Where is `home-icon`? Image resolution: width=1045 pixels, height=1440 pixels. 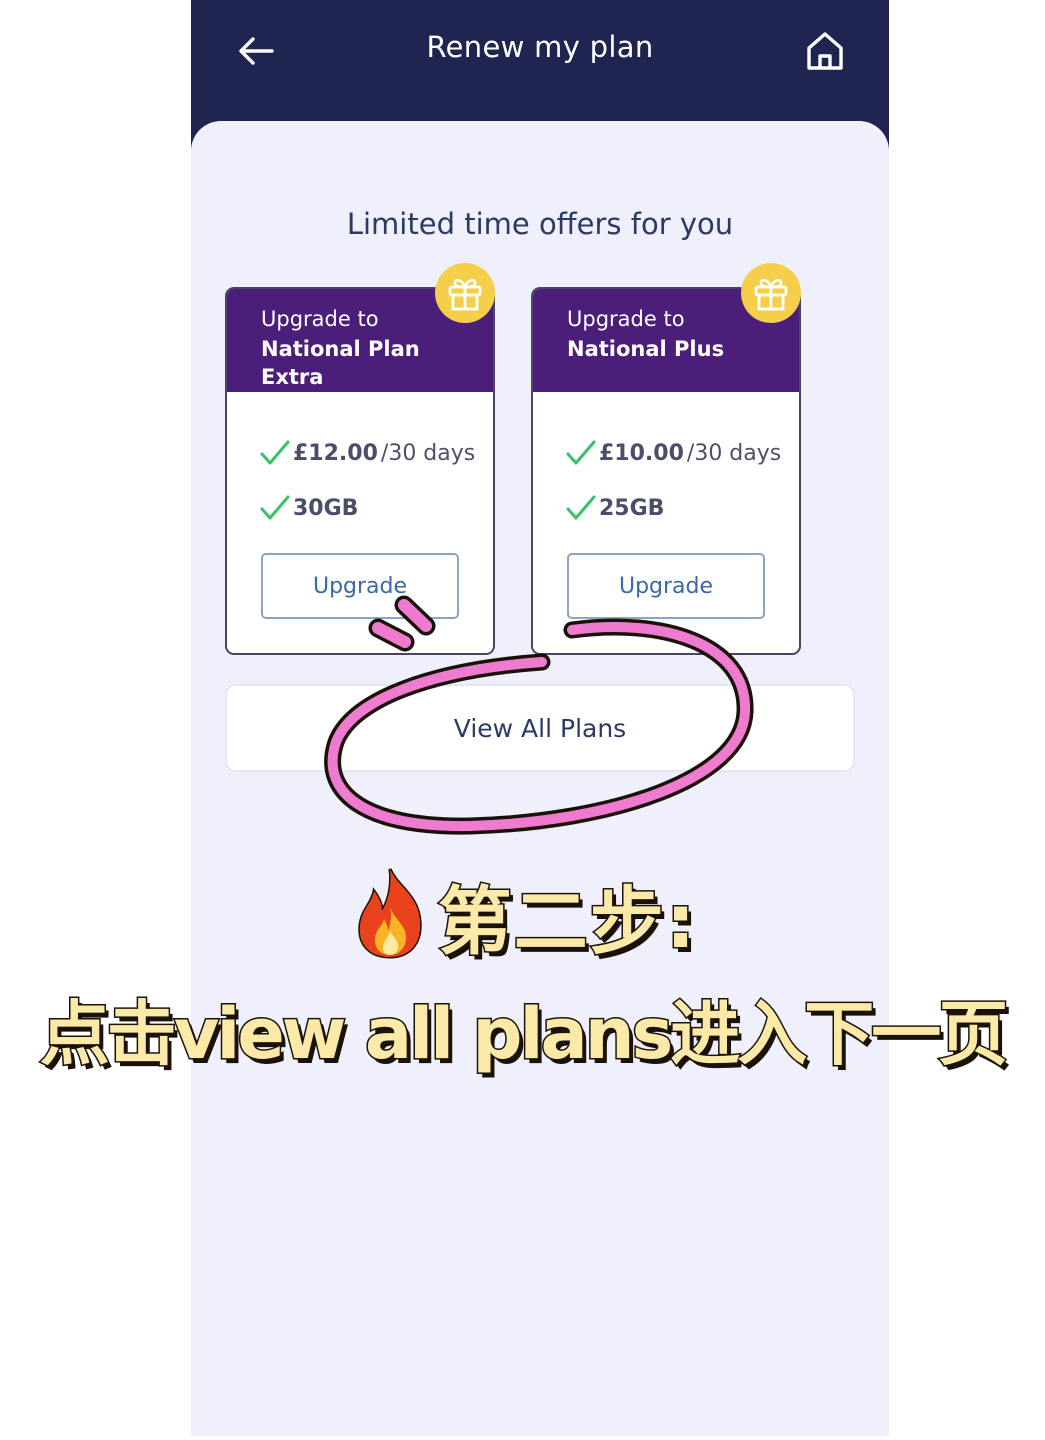 home-icon is located at coordinates (825, 51).